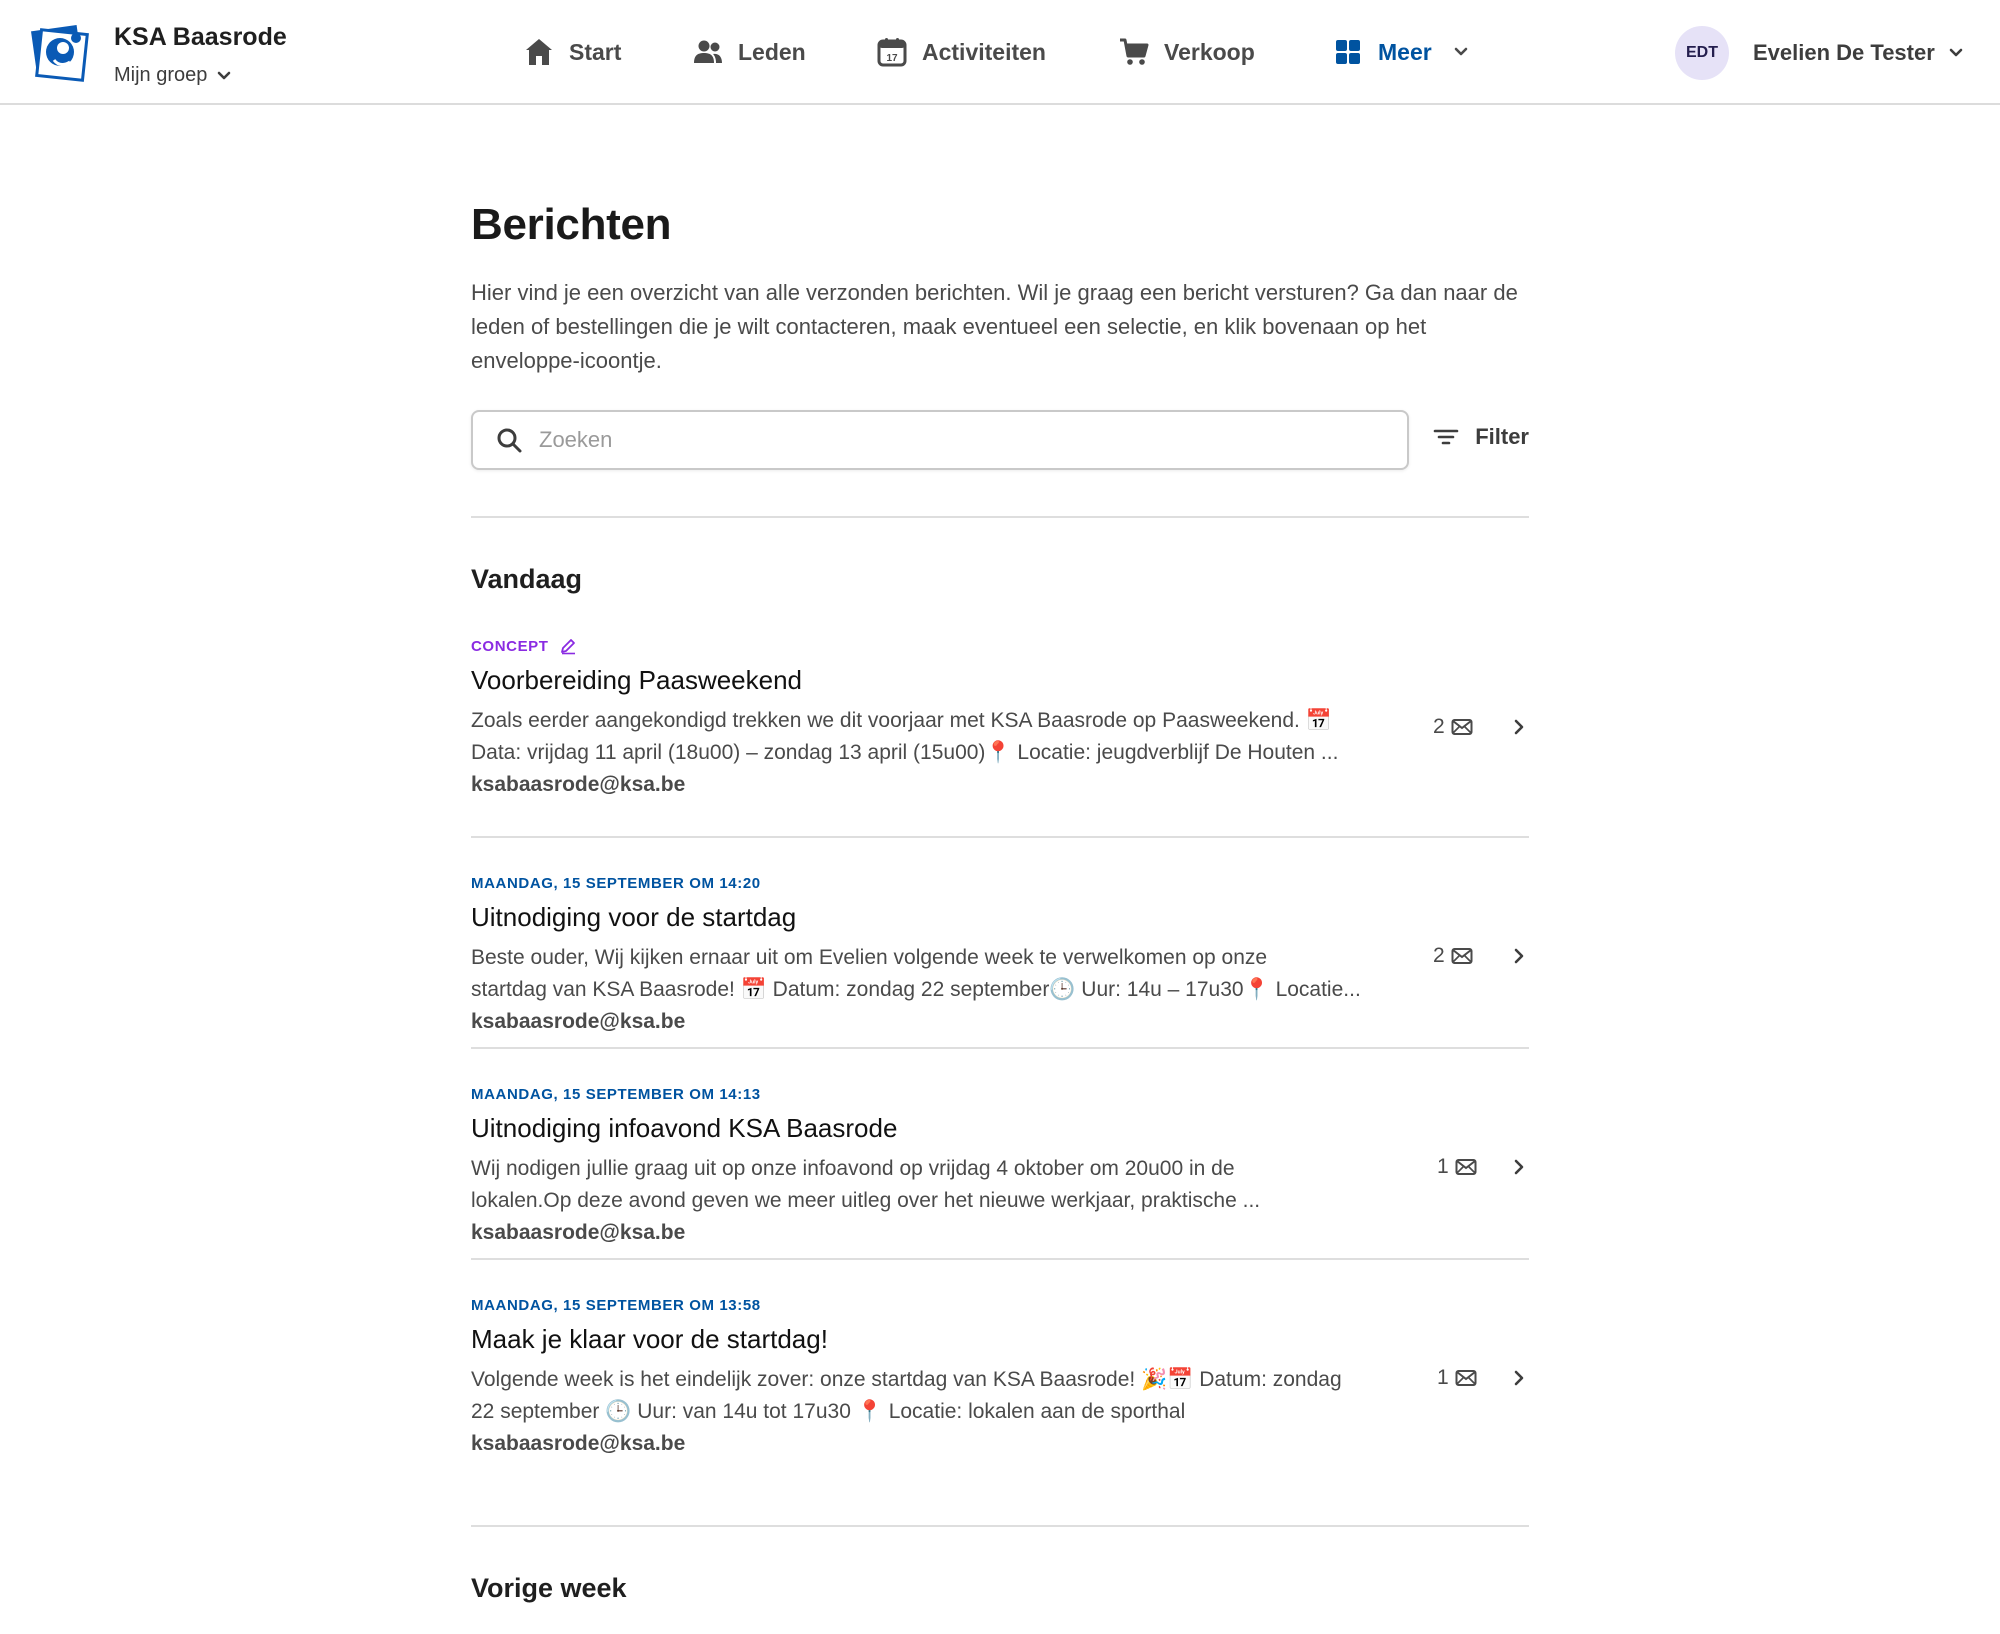  I want to click on message-status-text: CONCEPT, so click(510, 646).